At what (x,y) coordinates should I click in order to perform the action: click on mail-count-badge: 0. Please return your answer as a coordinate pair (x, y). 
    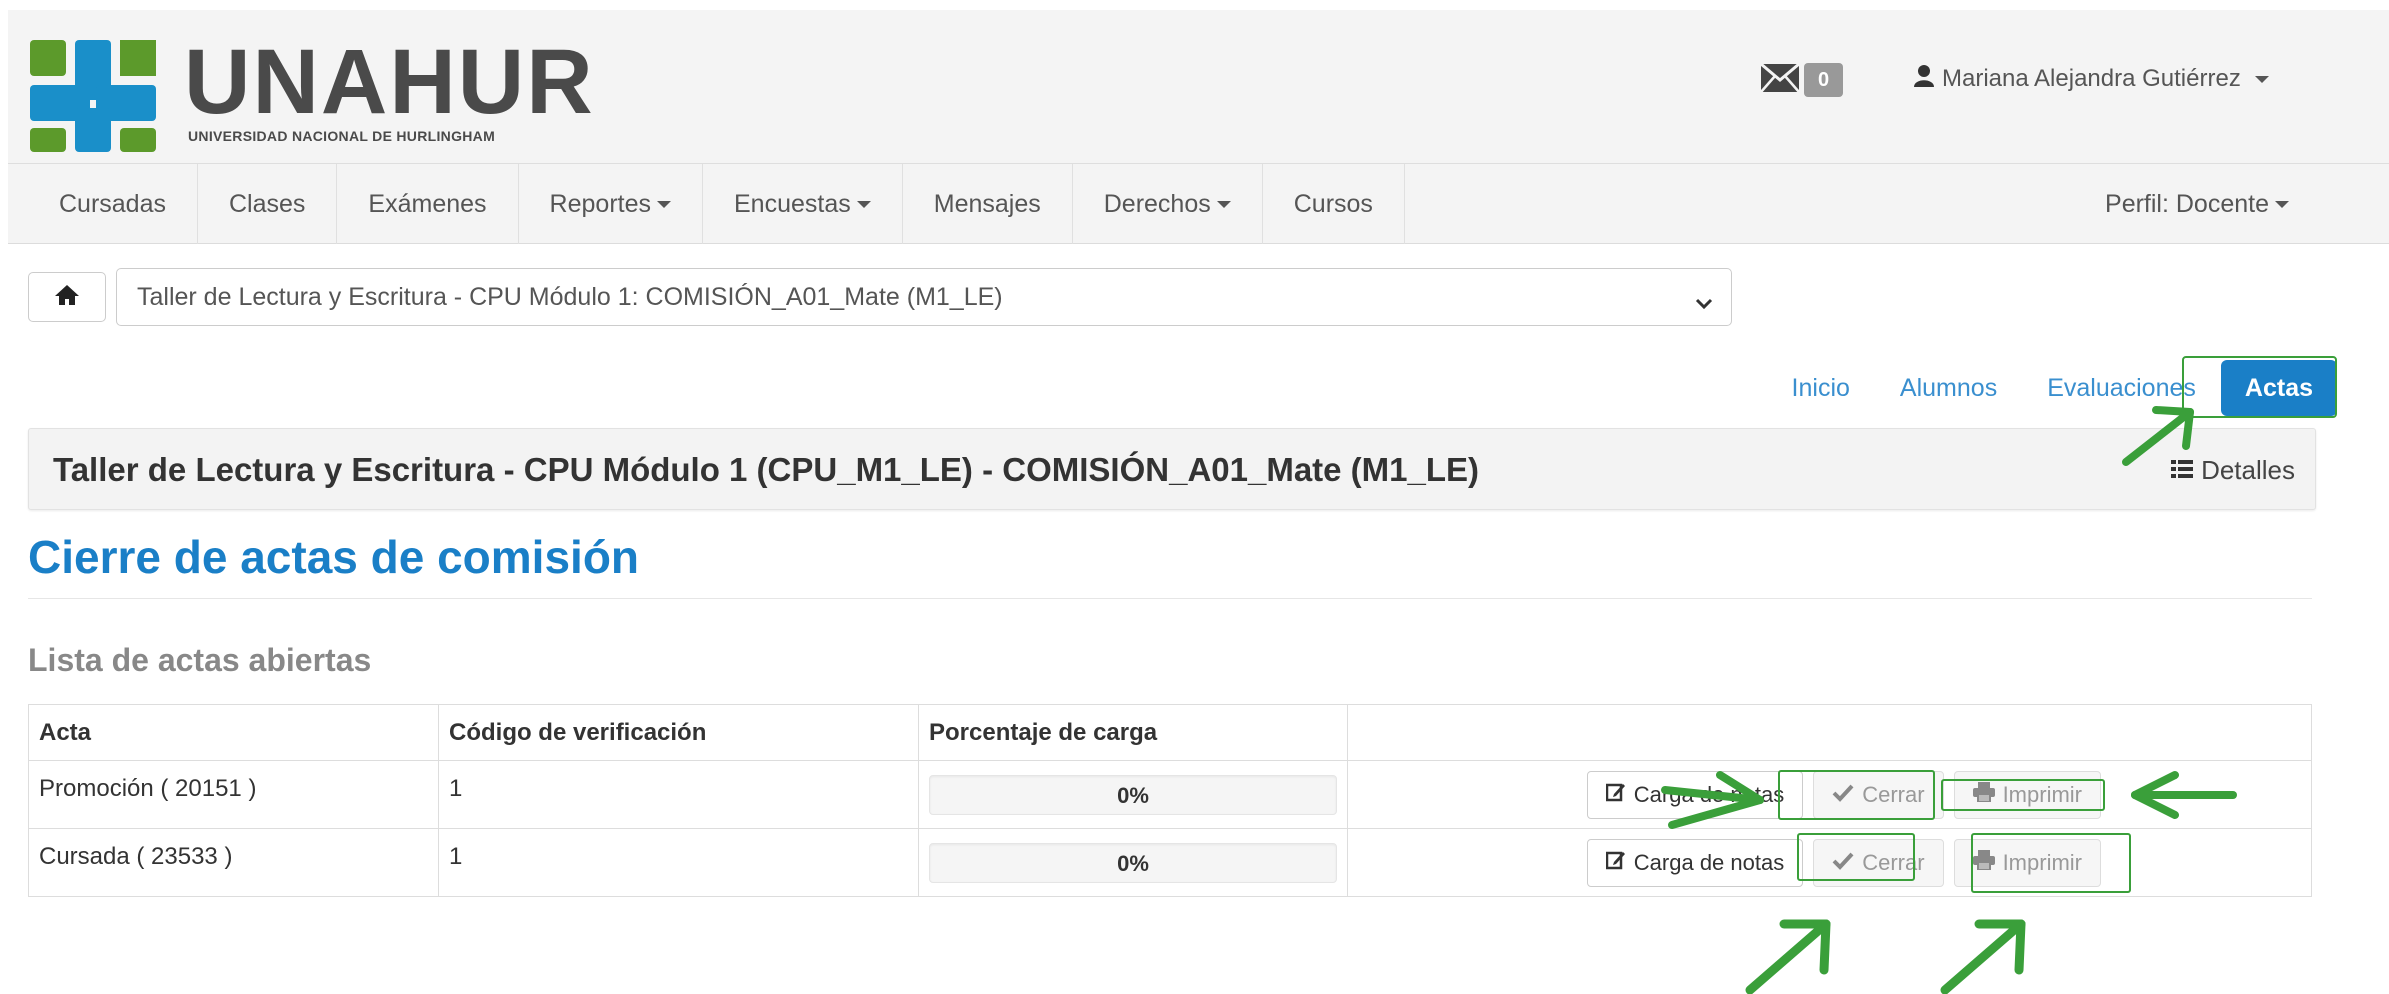
    Looking at the image, I should click on (1824, 80).